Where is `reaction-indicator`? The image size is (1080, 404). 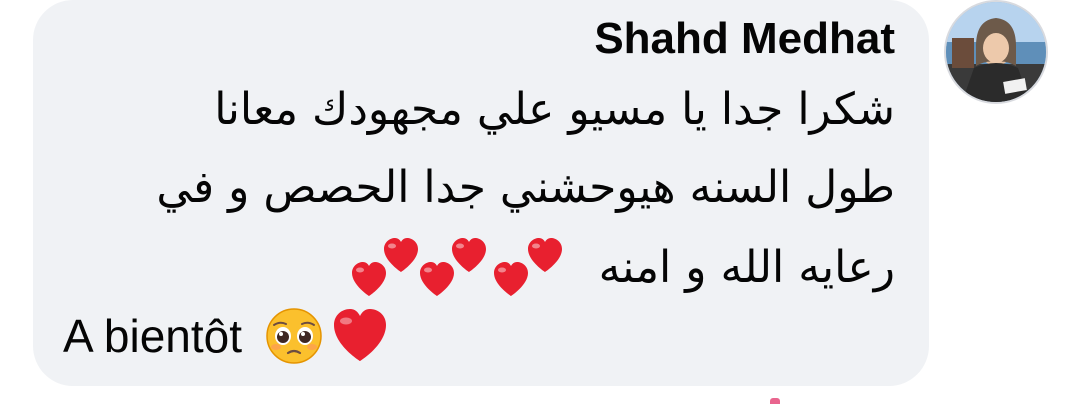
reaction-indicator is located at coordinates (775, 401).